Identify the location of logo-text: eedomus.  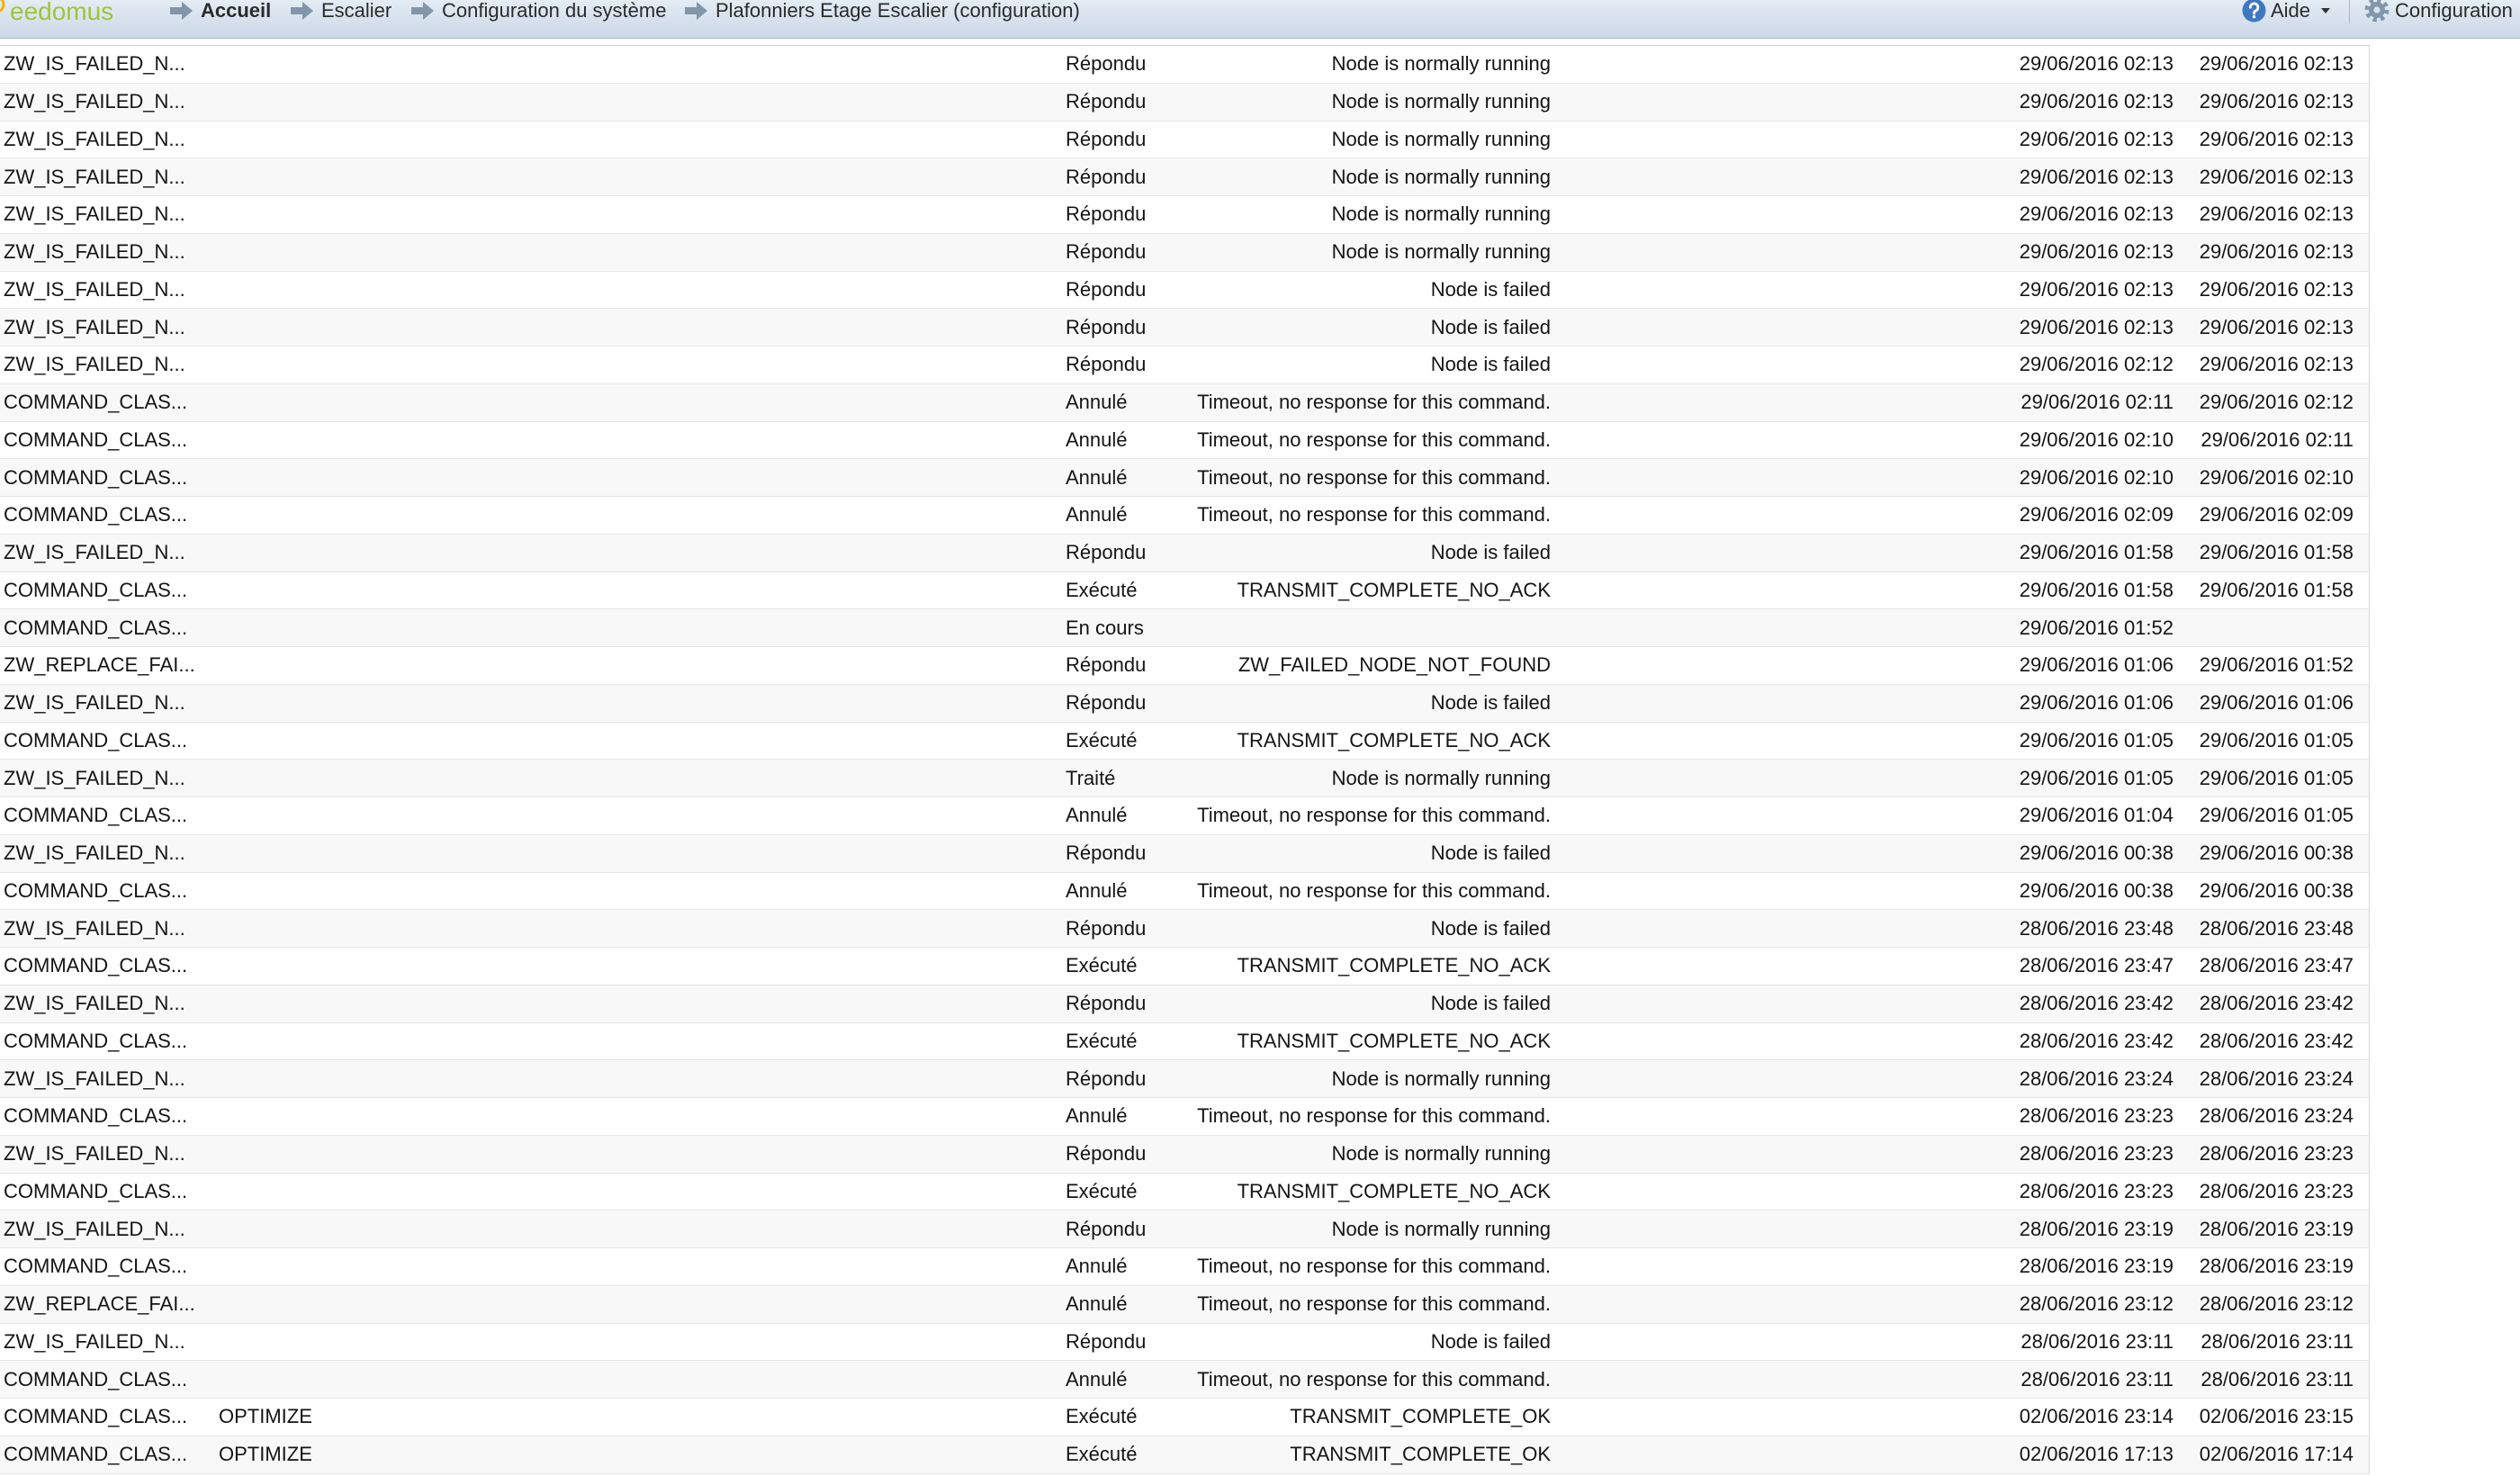
(62, 12).